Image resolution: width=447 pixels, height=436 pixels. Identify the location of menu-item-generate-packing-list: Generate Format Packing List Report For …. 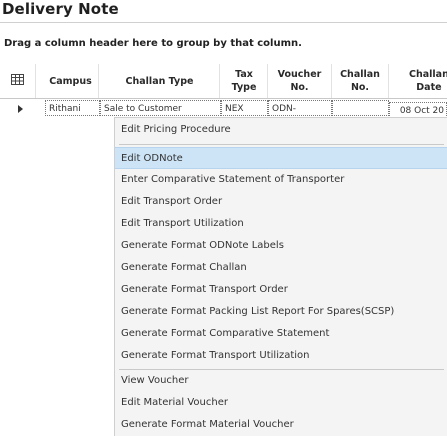
(281, 312).